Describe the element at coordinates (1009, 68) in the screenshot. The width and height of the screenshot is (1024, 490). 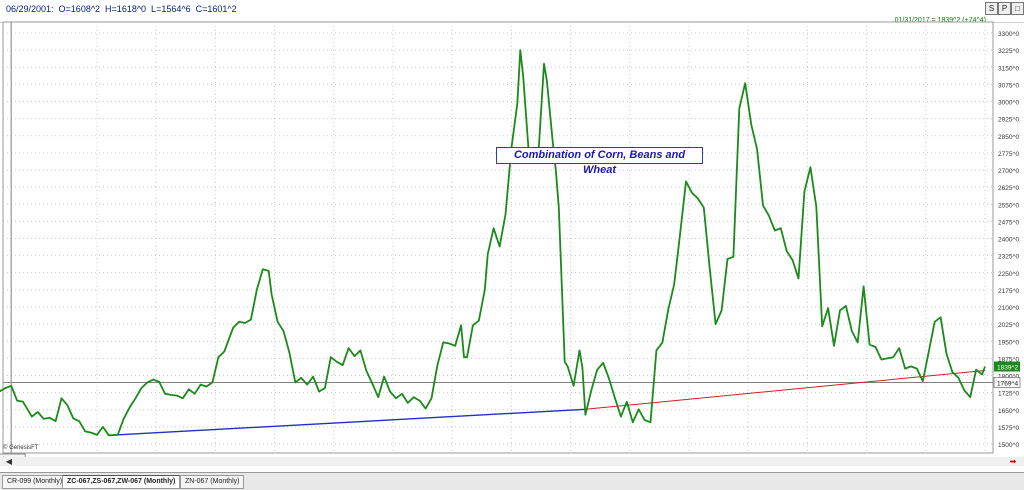
I see `y-tick-label: 3150^0` at that location.